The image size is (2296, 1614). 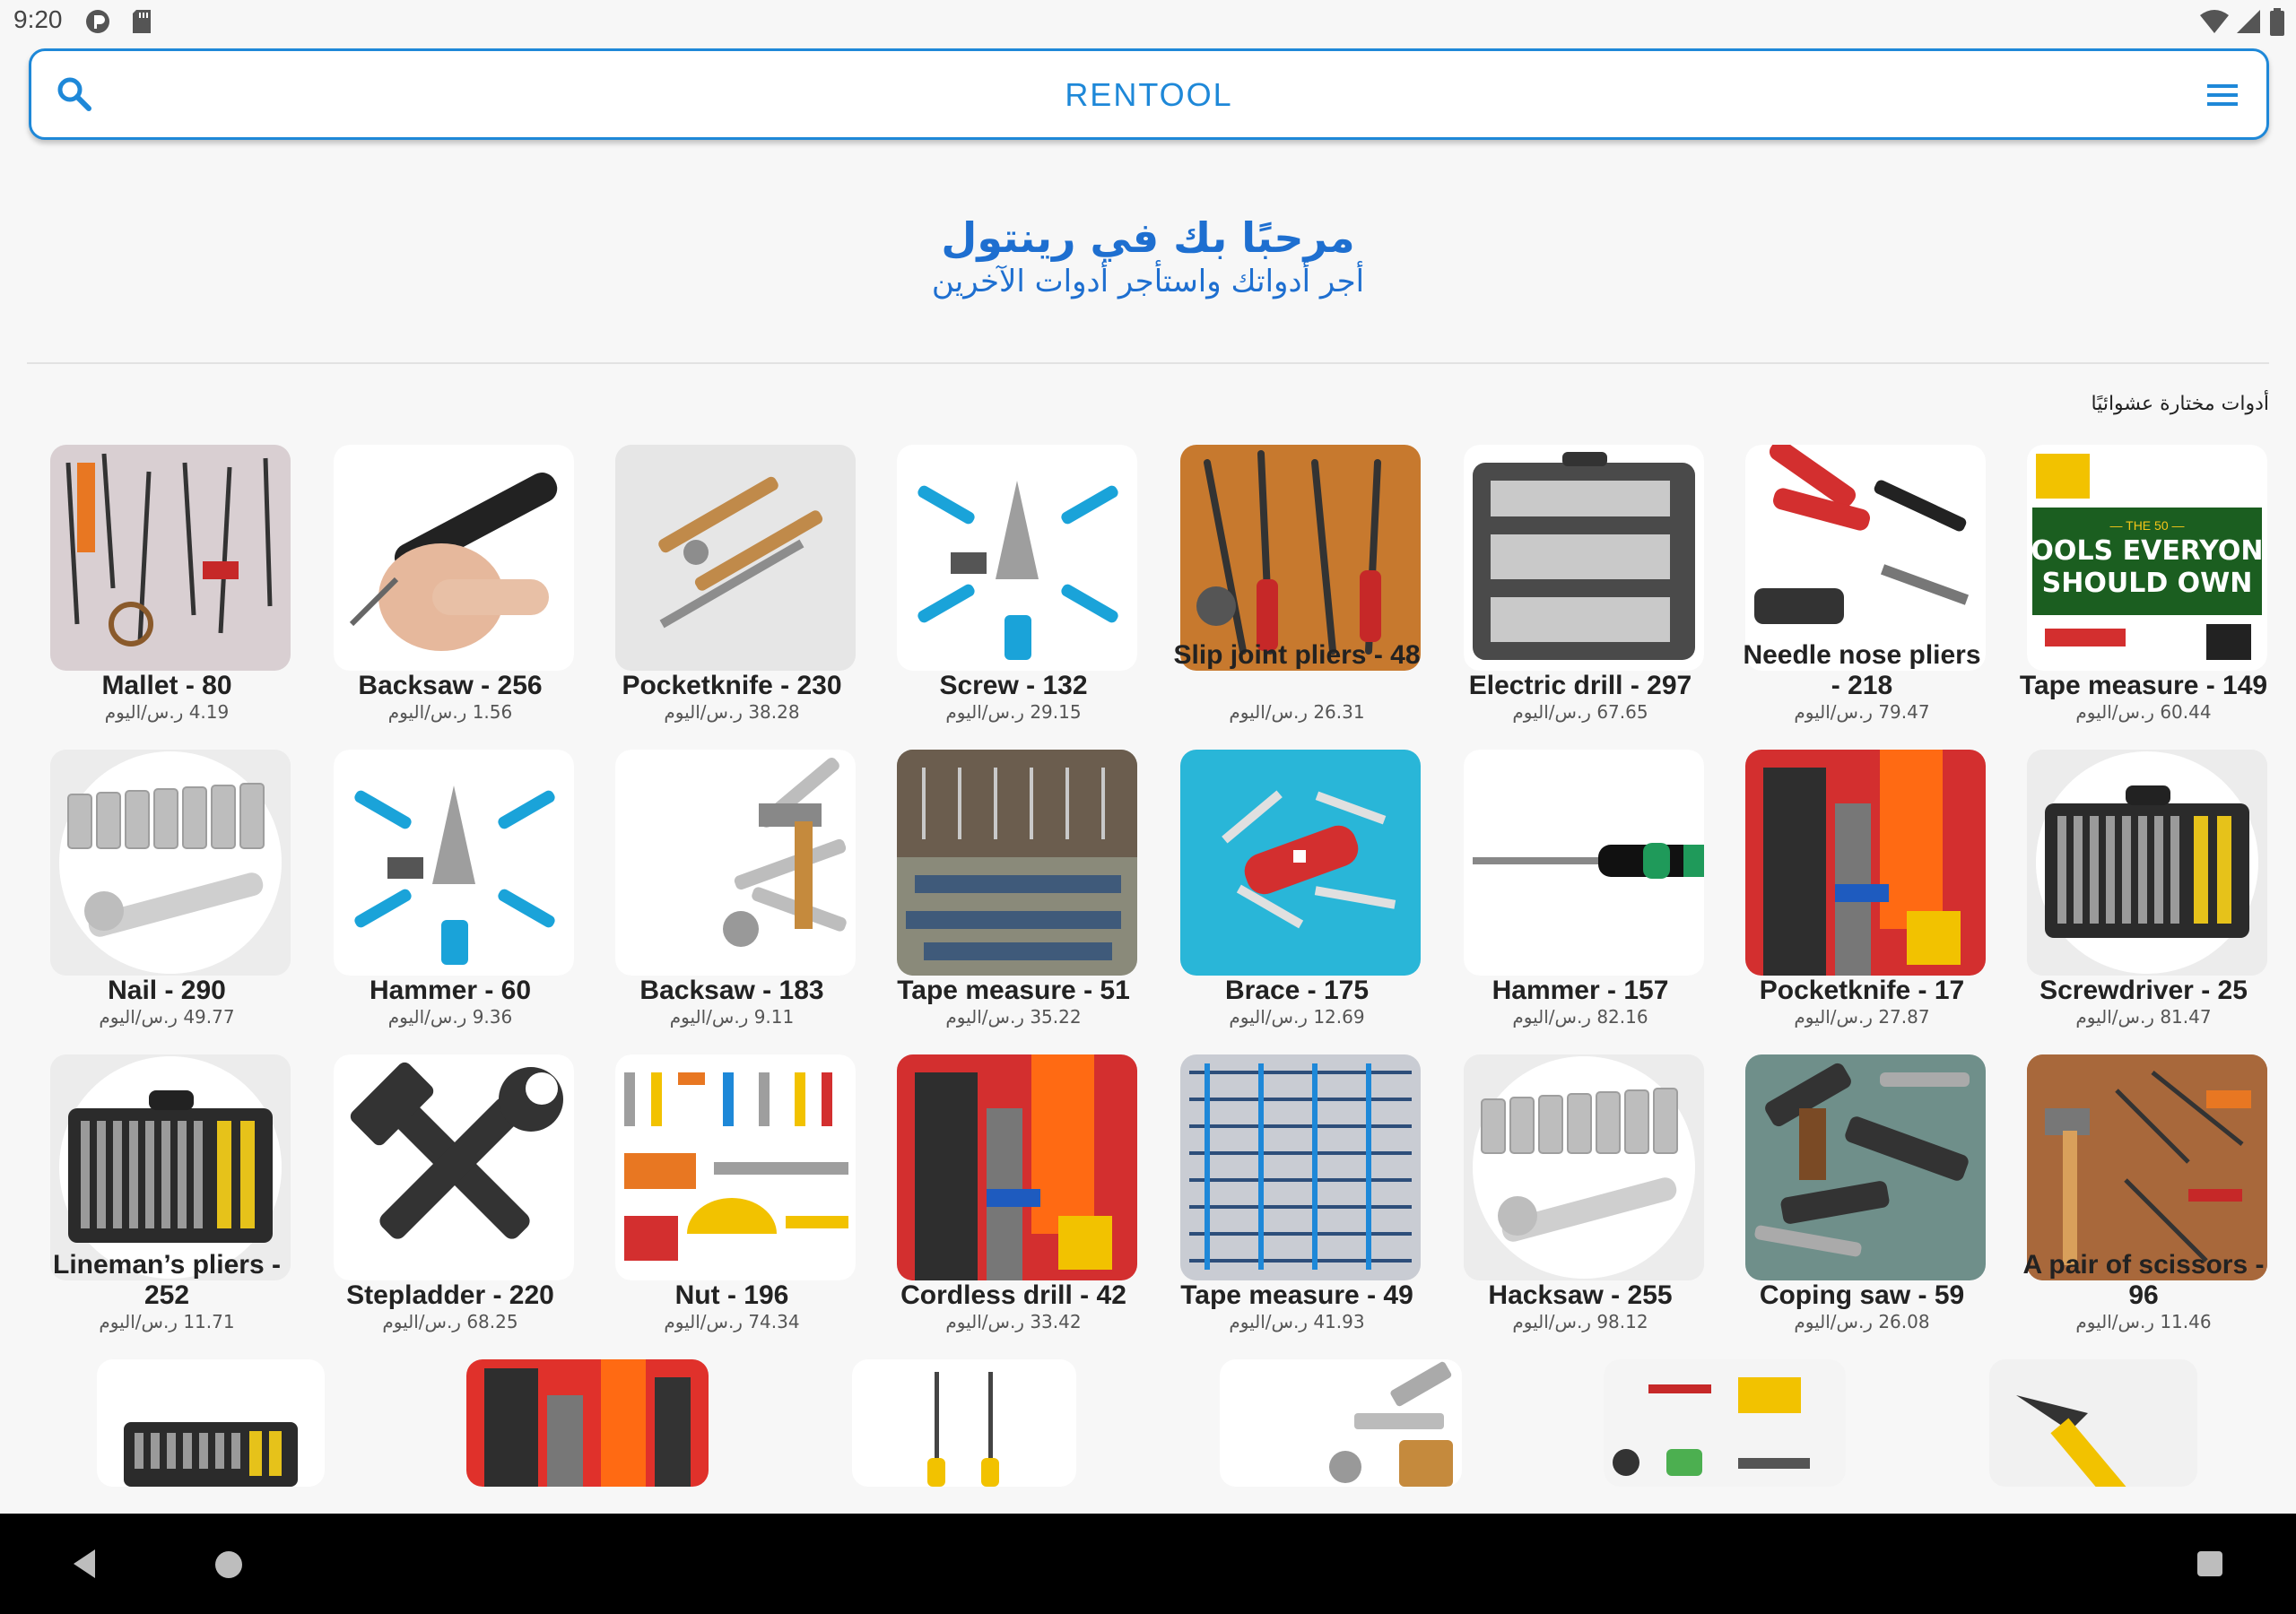 What do you see at coordinates (1296, 1197) in the screenshot?
I see `tool-card: Tape measure - 49 41.93 ر.س/اليوم` at bounding box center [1296, 1197].